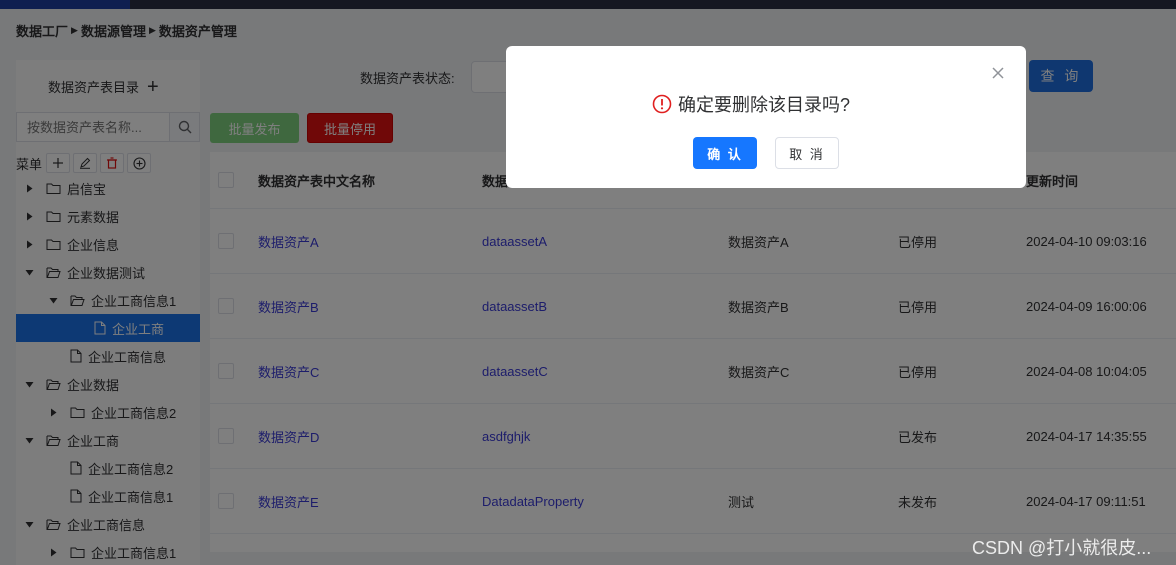 The image size is (1176, 565). Describe the element at coordinates (725, 153) in the screenshot. I see `confirm-button: 确 认` at that location.